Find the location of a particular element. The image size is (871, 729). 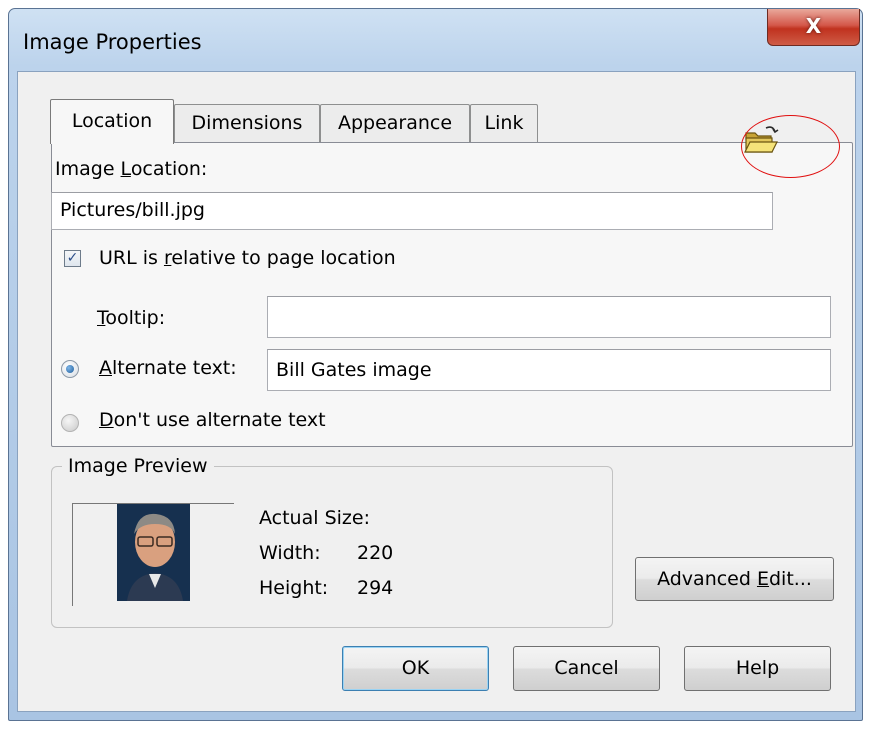

alternate-text-label: Alternate text: is located at coordinates (168, 368).